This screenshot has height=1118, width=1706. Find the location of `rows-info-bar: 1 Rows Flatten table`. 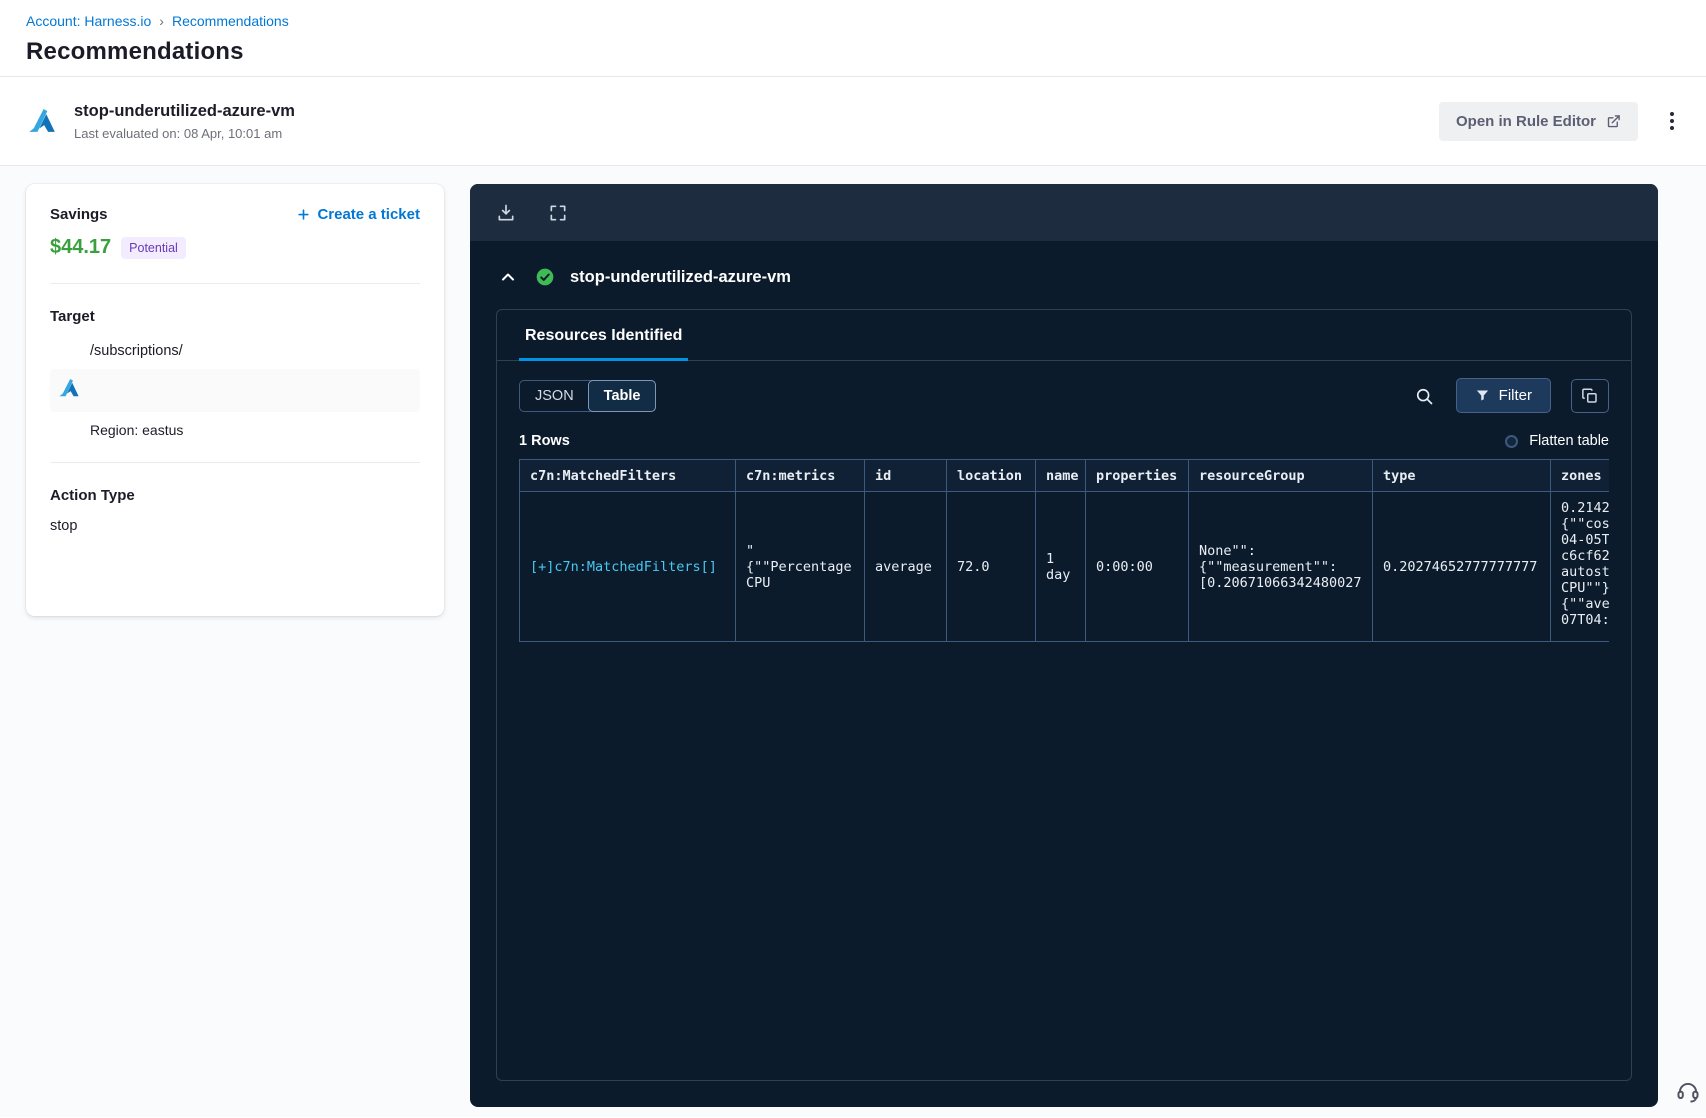

rows-info-bar: 1 Rows Flatten table is located at coordinates (1064, 431).